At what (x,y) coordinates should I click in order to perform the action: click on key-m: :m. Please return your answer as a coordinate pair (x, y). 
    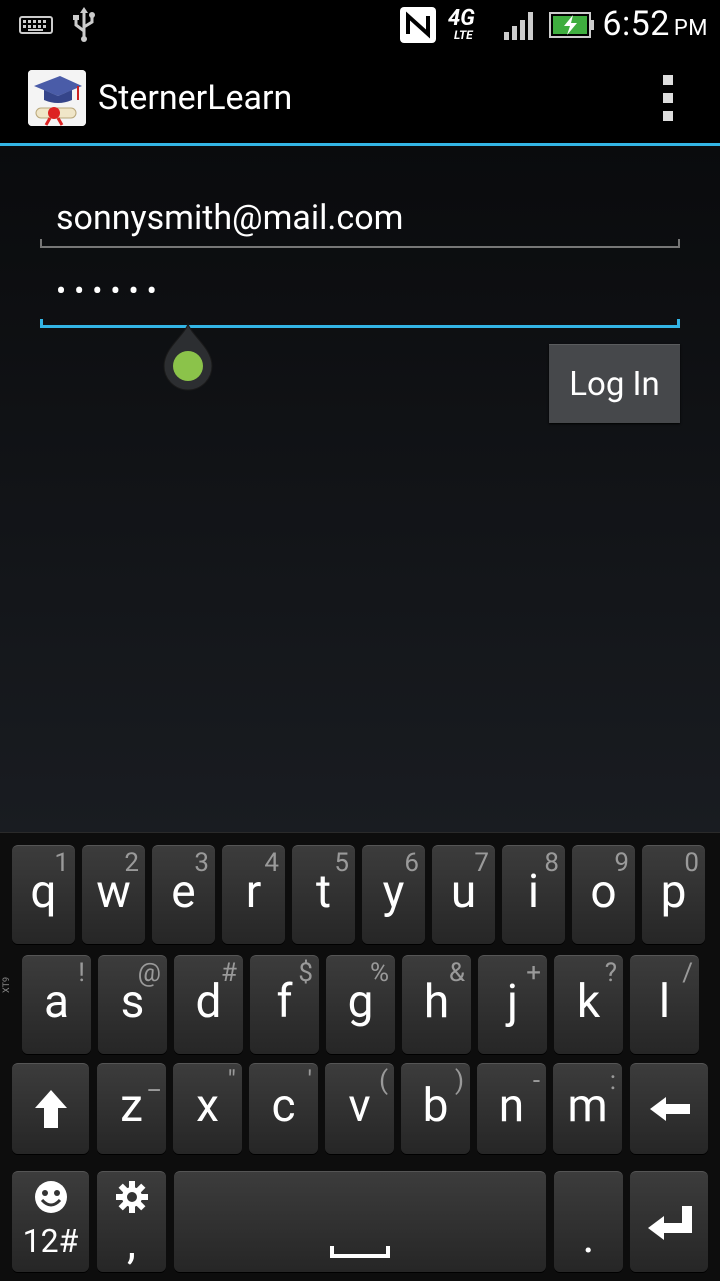
    Looking at the image, I should click on (587, 1108).